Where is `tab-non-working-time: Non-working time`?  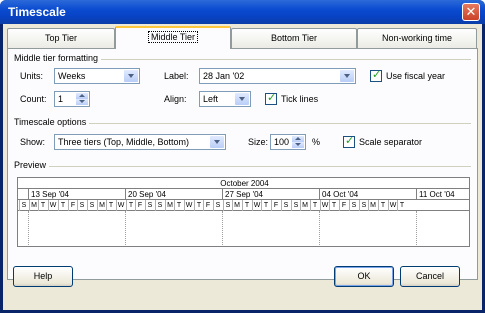
tab-non-working-time: Non-working time is located at coordinates (417, 38).